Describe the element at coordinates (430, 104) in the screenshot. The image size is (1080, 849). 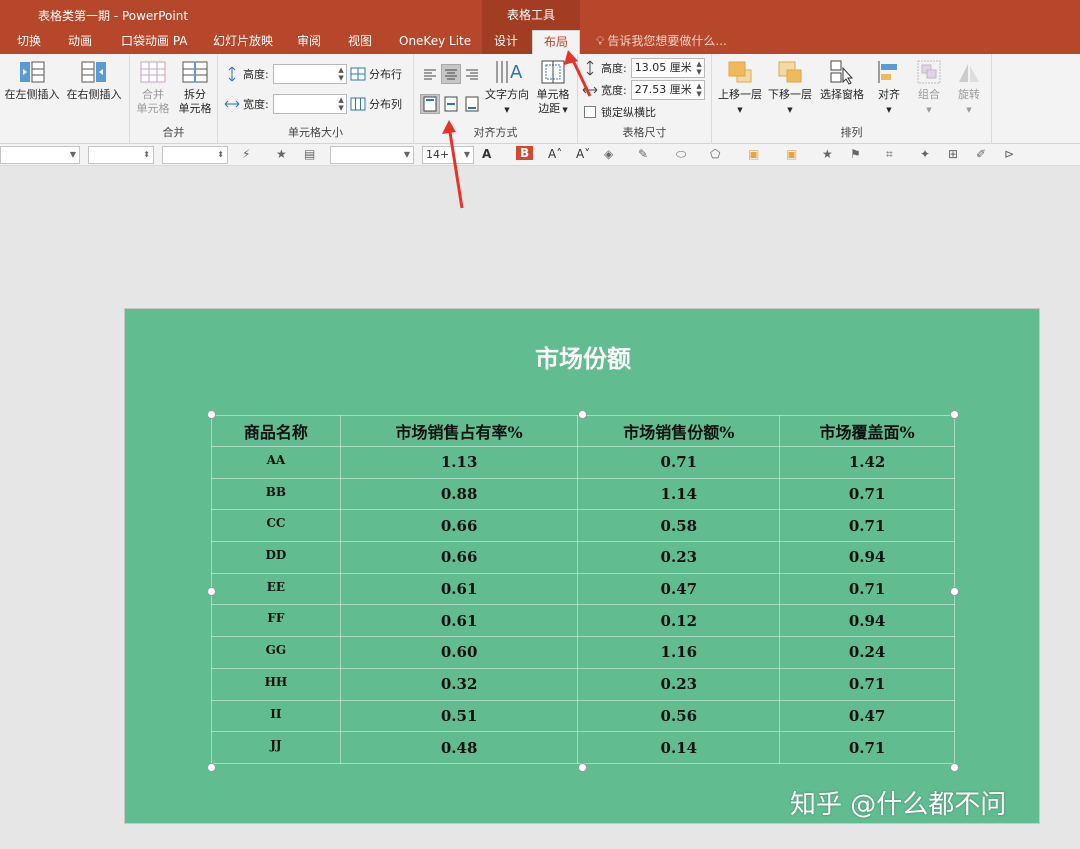
I see `align-top-button` at that location.